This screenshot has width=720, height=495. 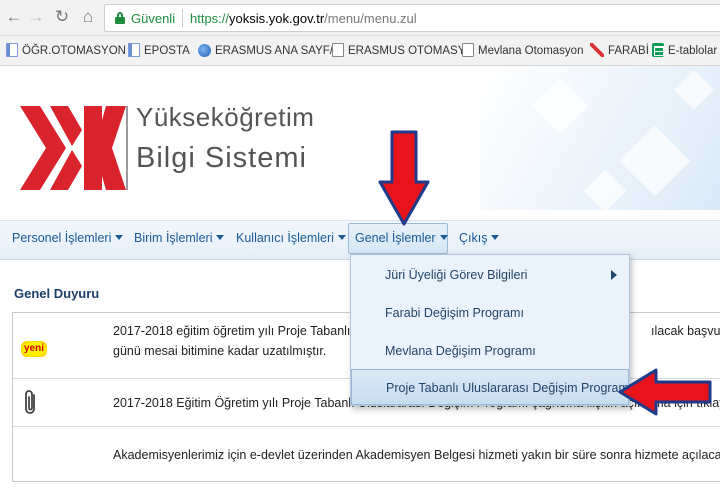 I want to click on farabi-icon, so click(x=597, y=50).